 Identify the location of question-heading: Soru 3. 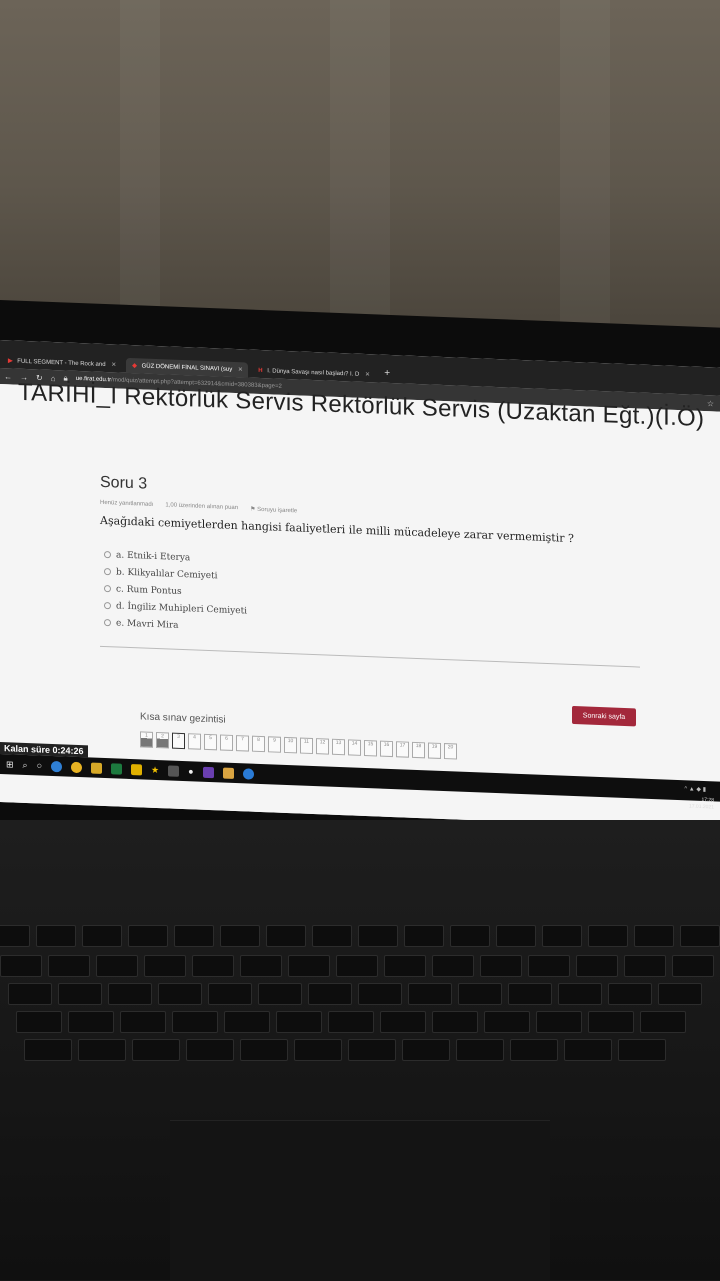
(124, 483).